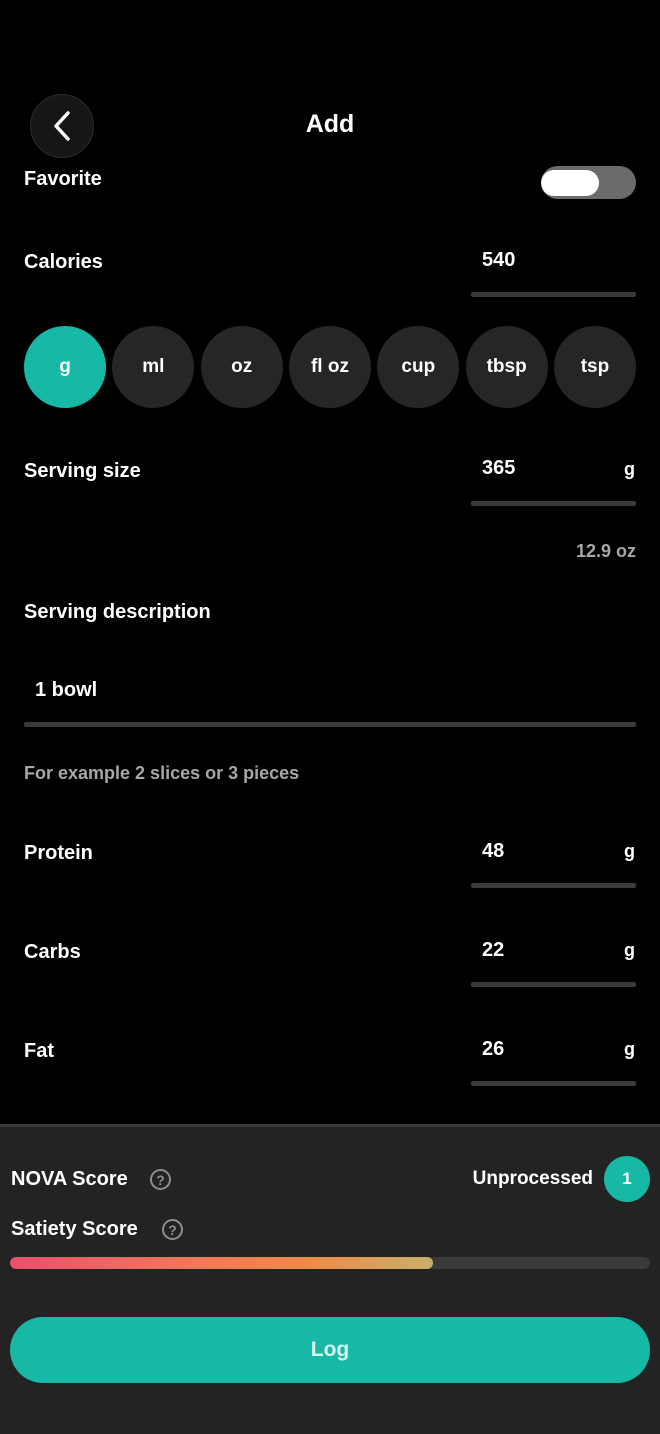  What do you see at coordinates (63, 179) in the screenshot?
I see `favorite-label: Favorite` at bounding box center [63, 179].